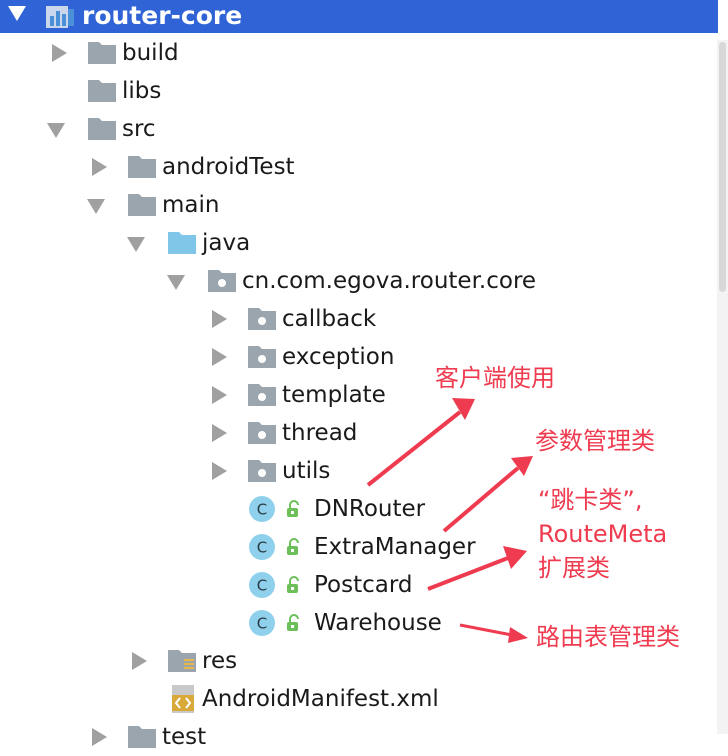  I want to click on annotation-postcard-line1: “跳卡类”,, so click(590, 500).